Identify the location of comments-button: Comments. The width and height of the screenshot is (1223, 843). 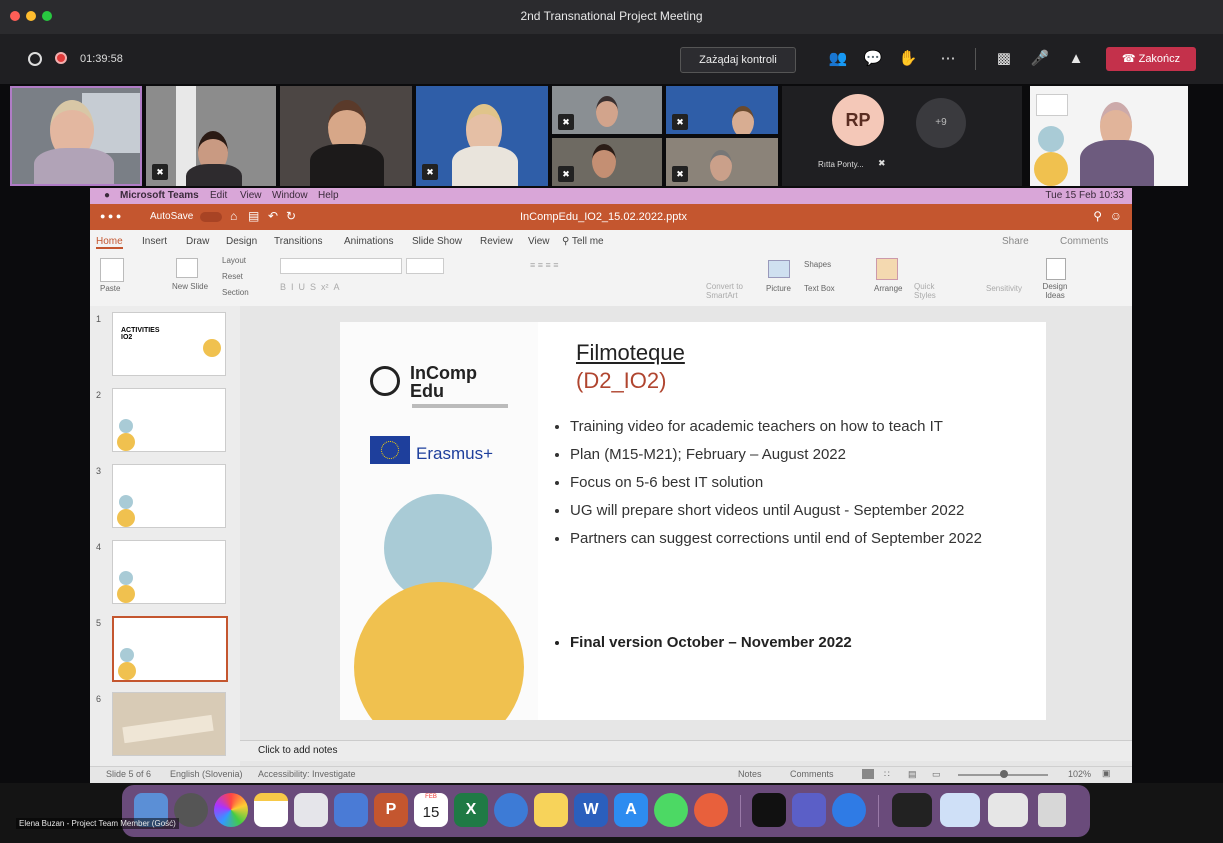
(1084, 241).